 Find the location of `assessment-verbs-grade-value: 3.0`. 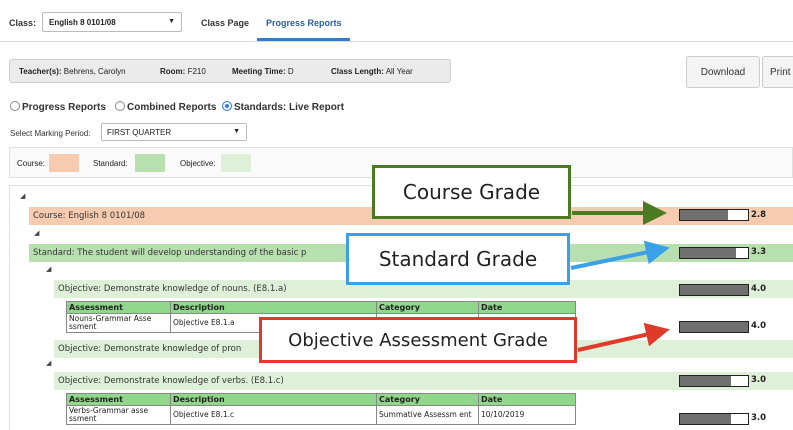

assessment-verbs-grade-value: 3.0 is located at coordinates (759, 418).